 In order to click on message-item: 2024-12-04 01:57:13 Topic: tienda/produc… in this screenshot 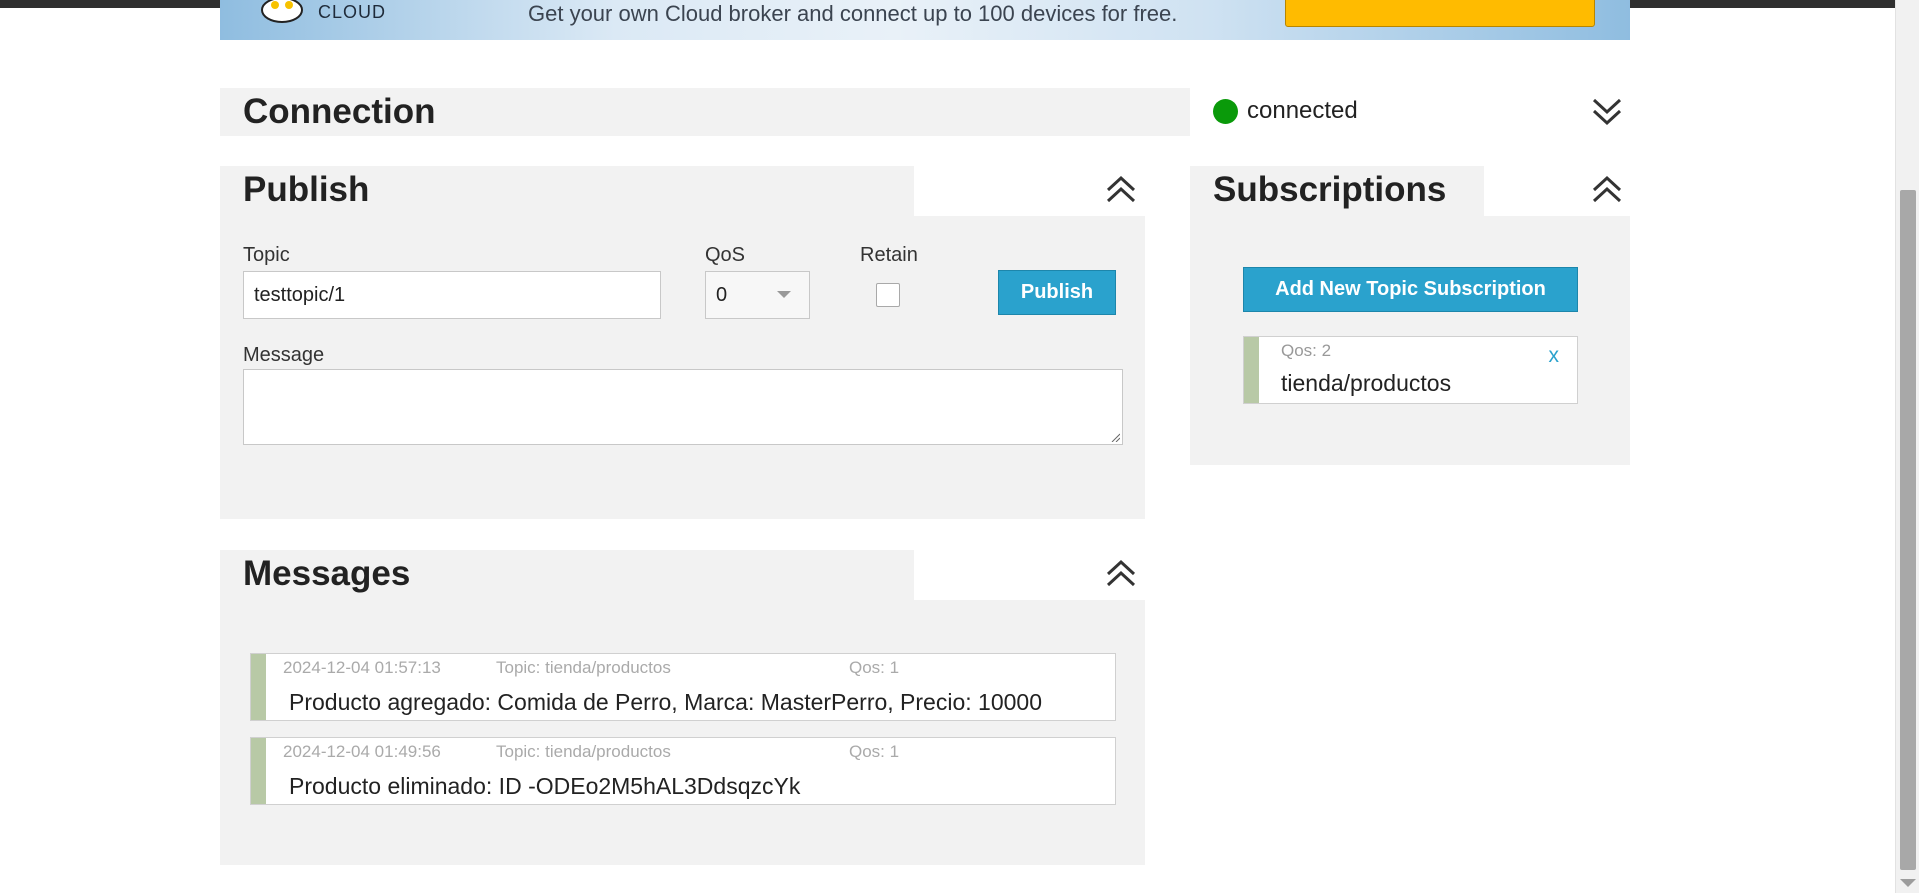, I will do `click(683, 687)`.